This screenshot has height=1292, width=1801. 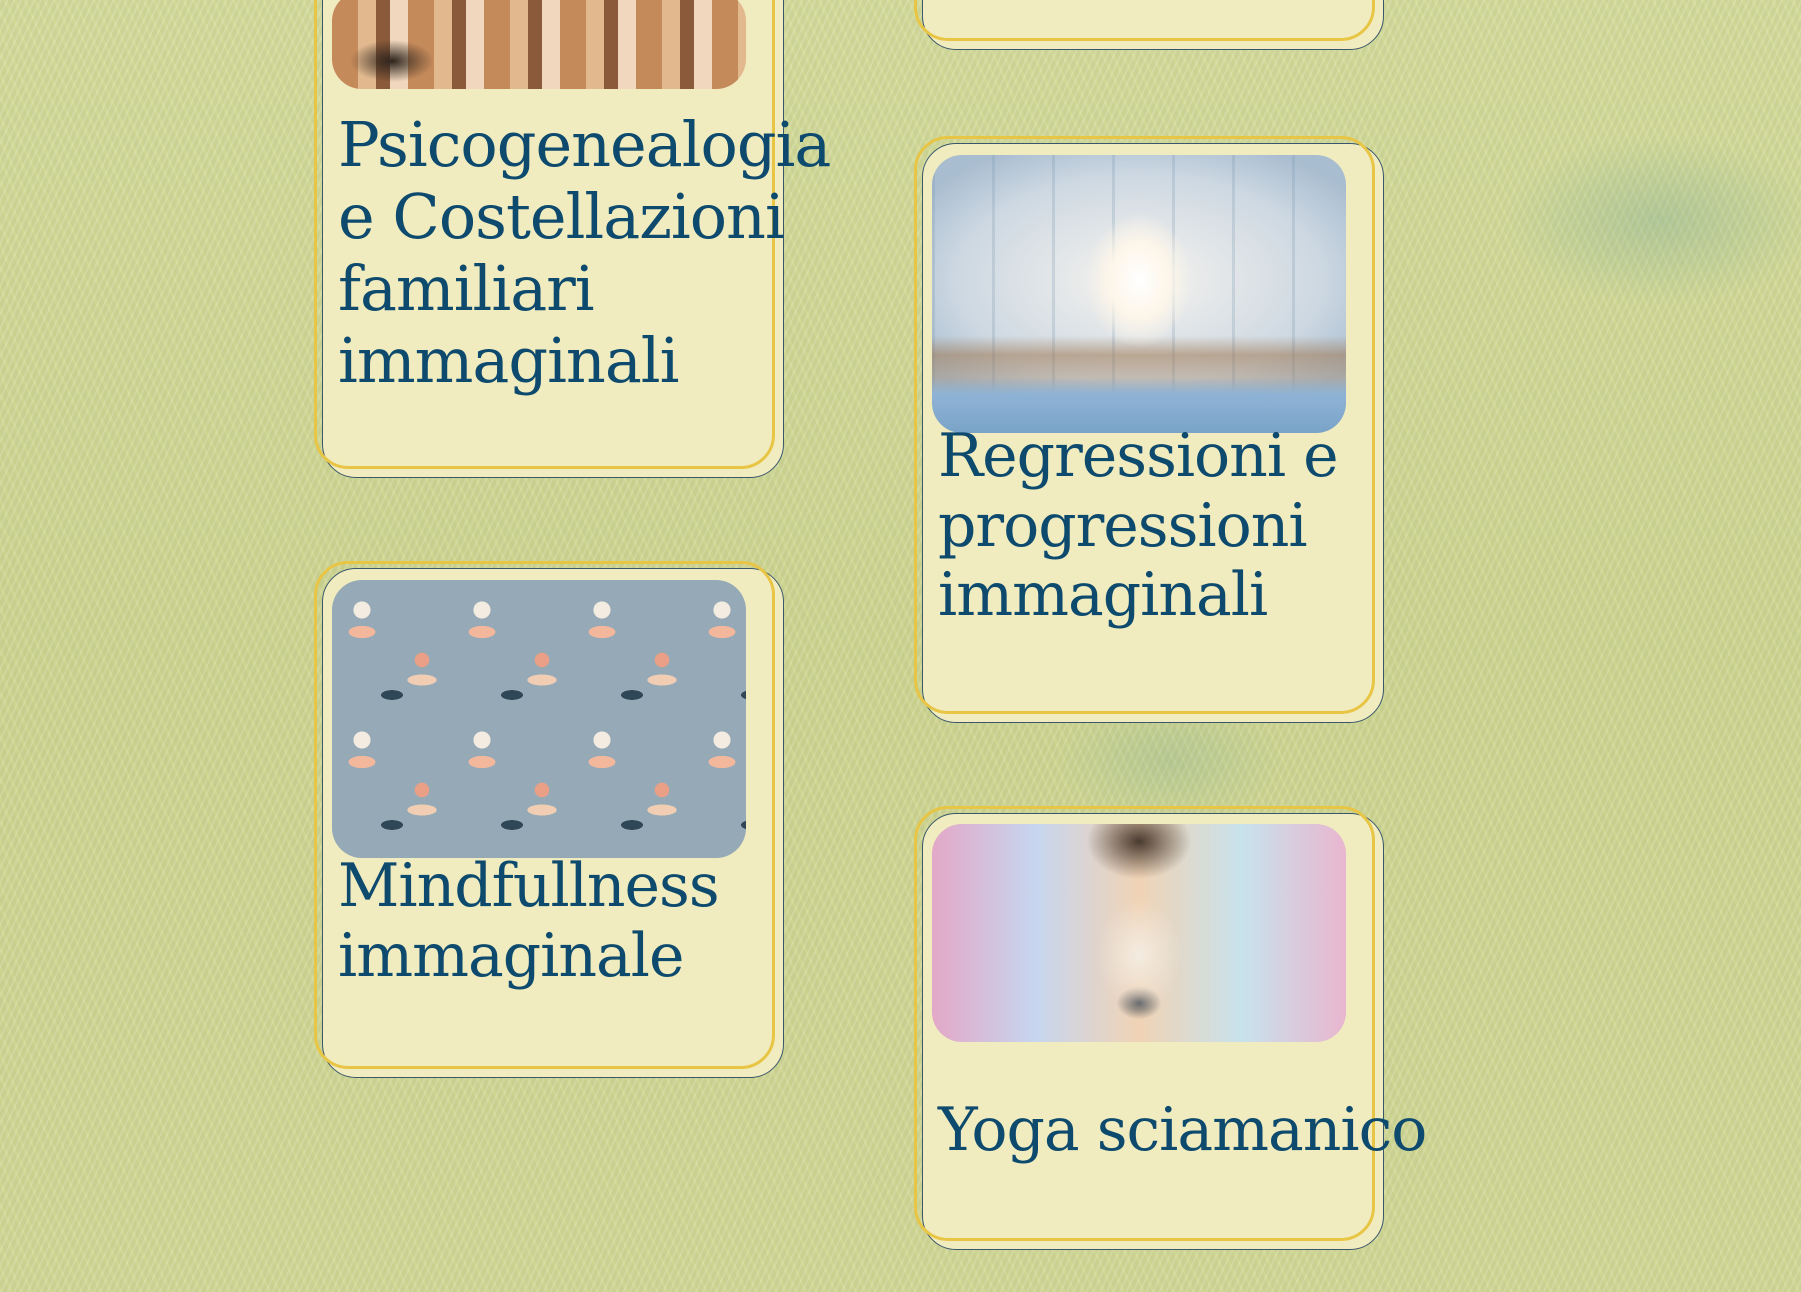 I want to click on title-line: familiari, so click(x=466, y=288).